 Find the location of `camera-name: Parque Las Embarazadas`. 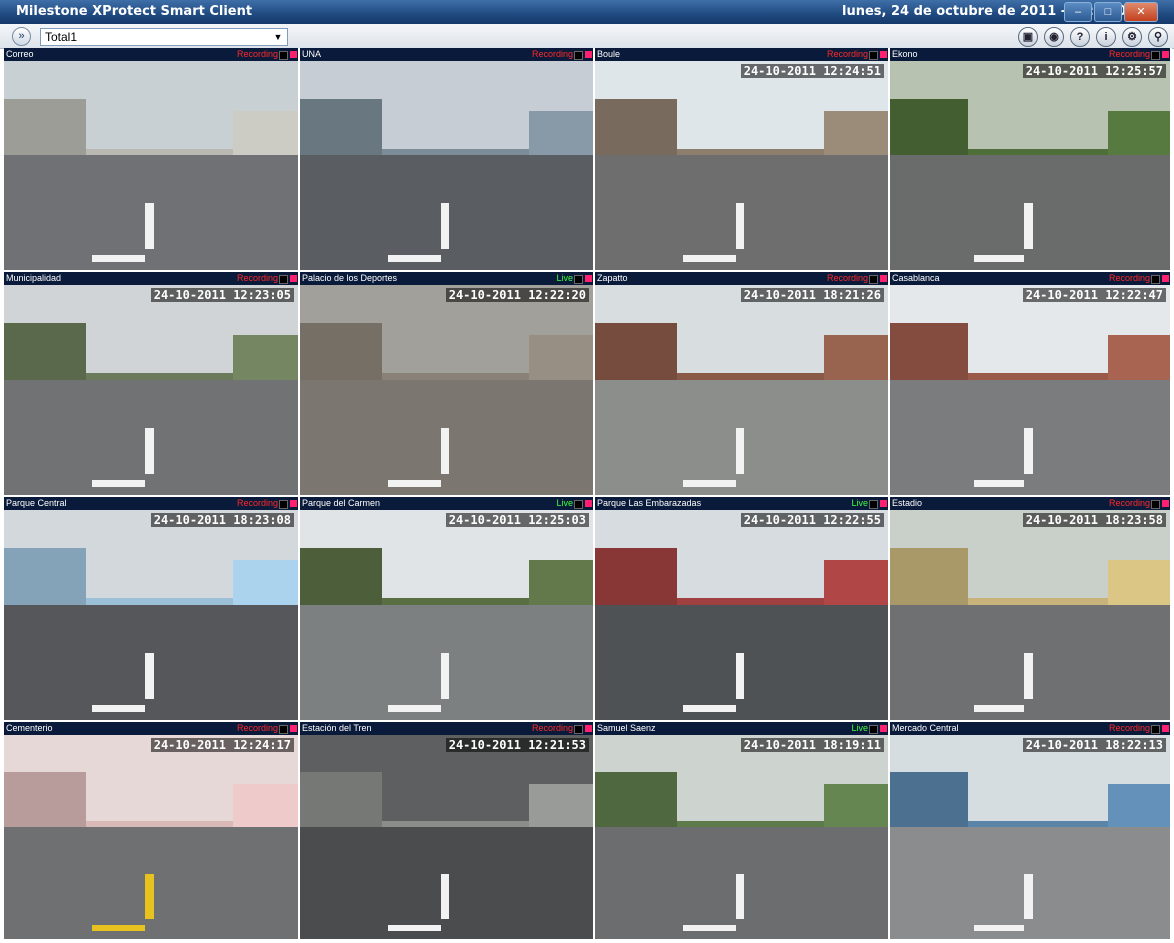

camera-name: Parque Las Embarazadas is located at coordinates (649, 503).